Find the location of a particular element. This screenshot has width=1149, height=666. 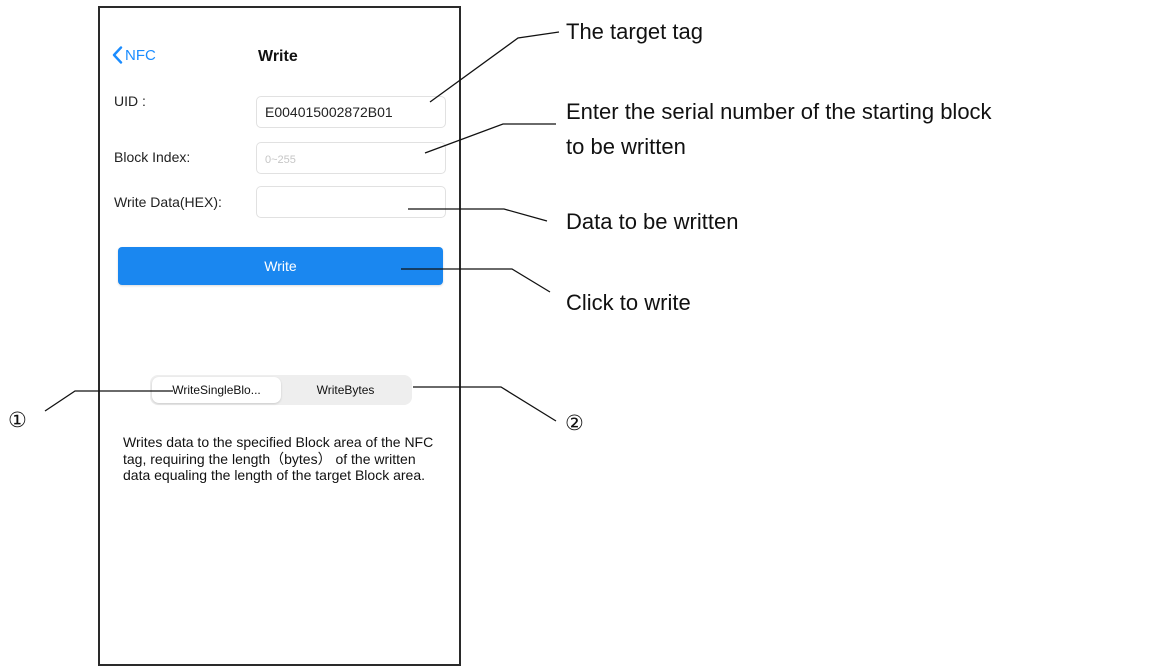

leader-starting-block is located at coordinates (490, 138).